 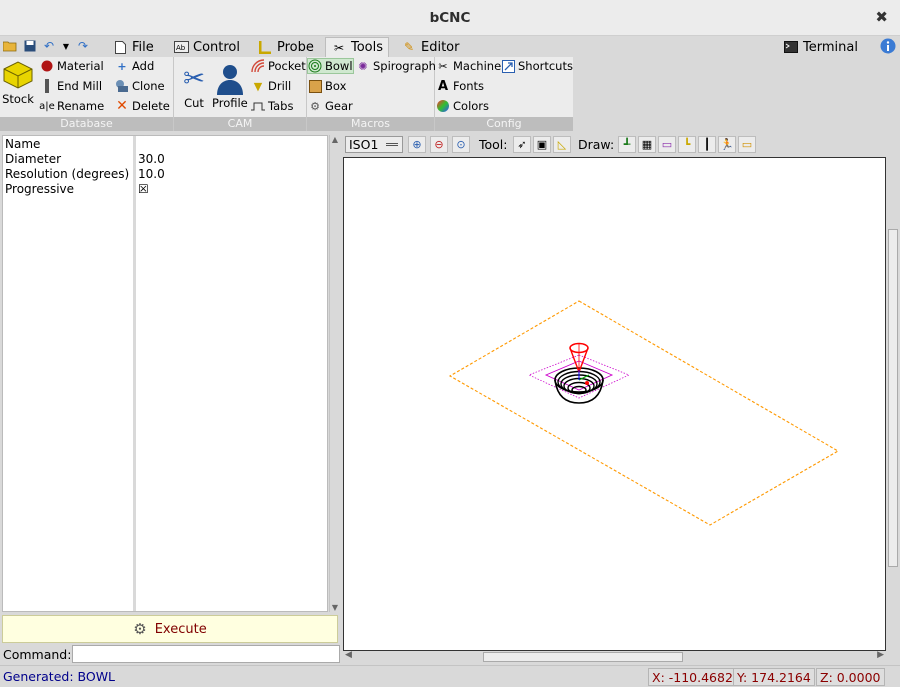 I want to click on tab-terminal: Terminal, so click(x=820, y=47).